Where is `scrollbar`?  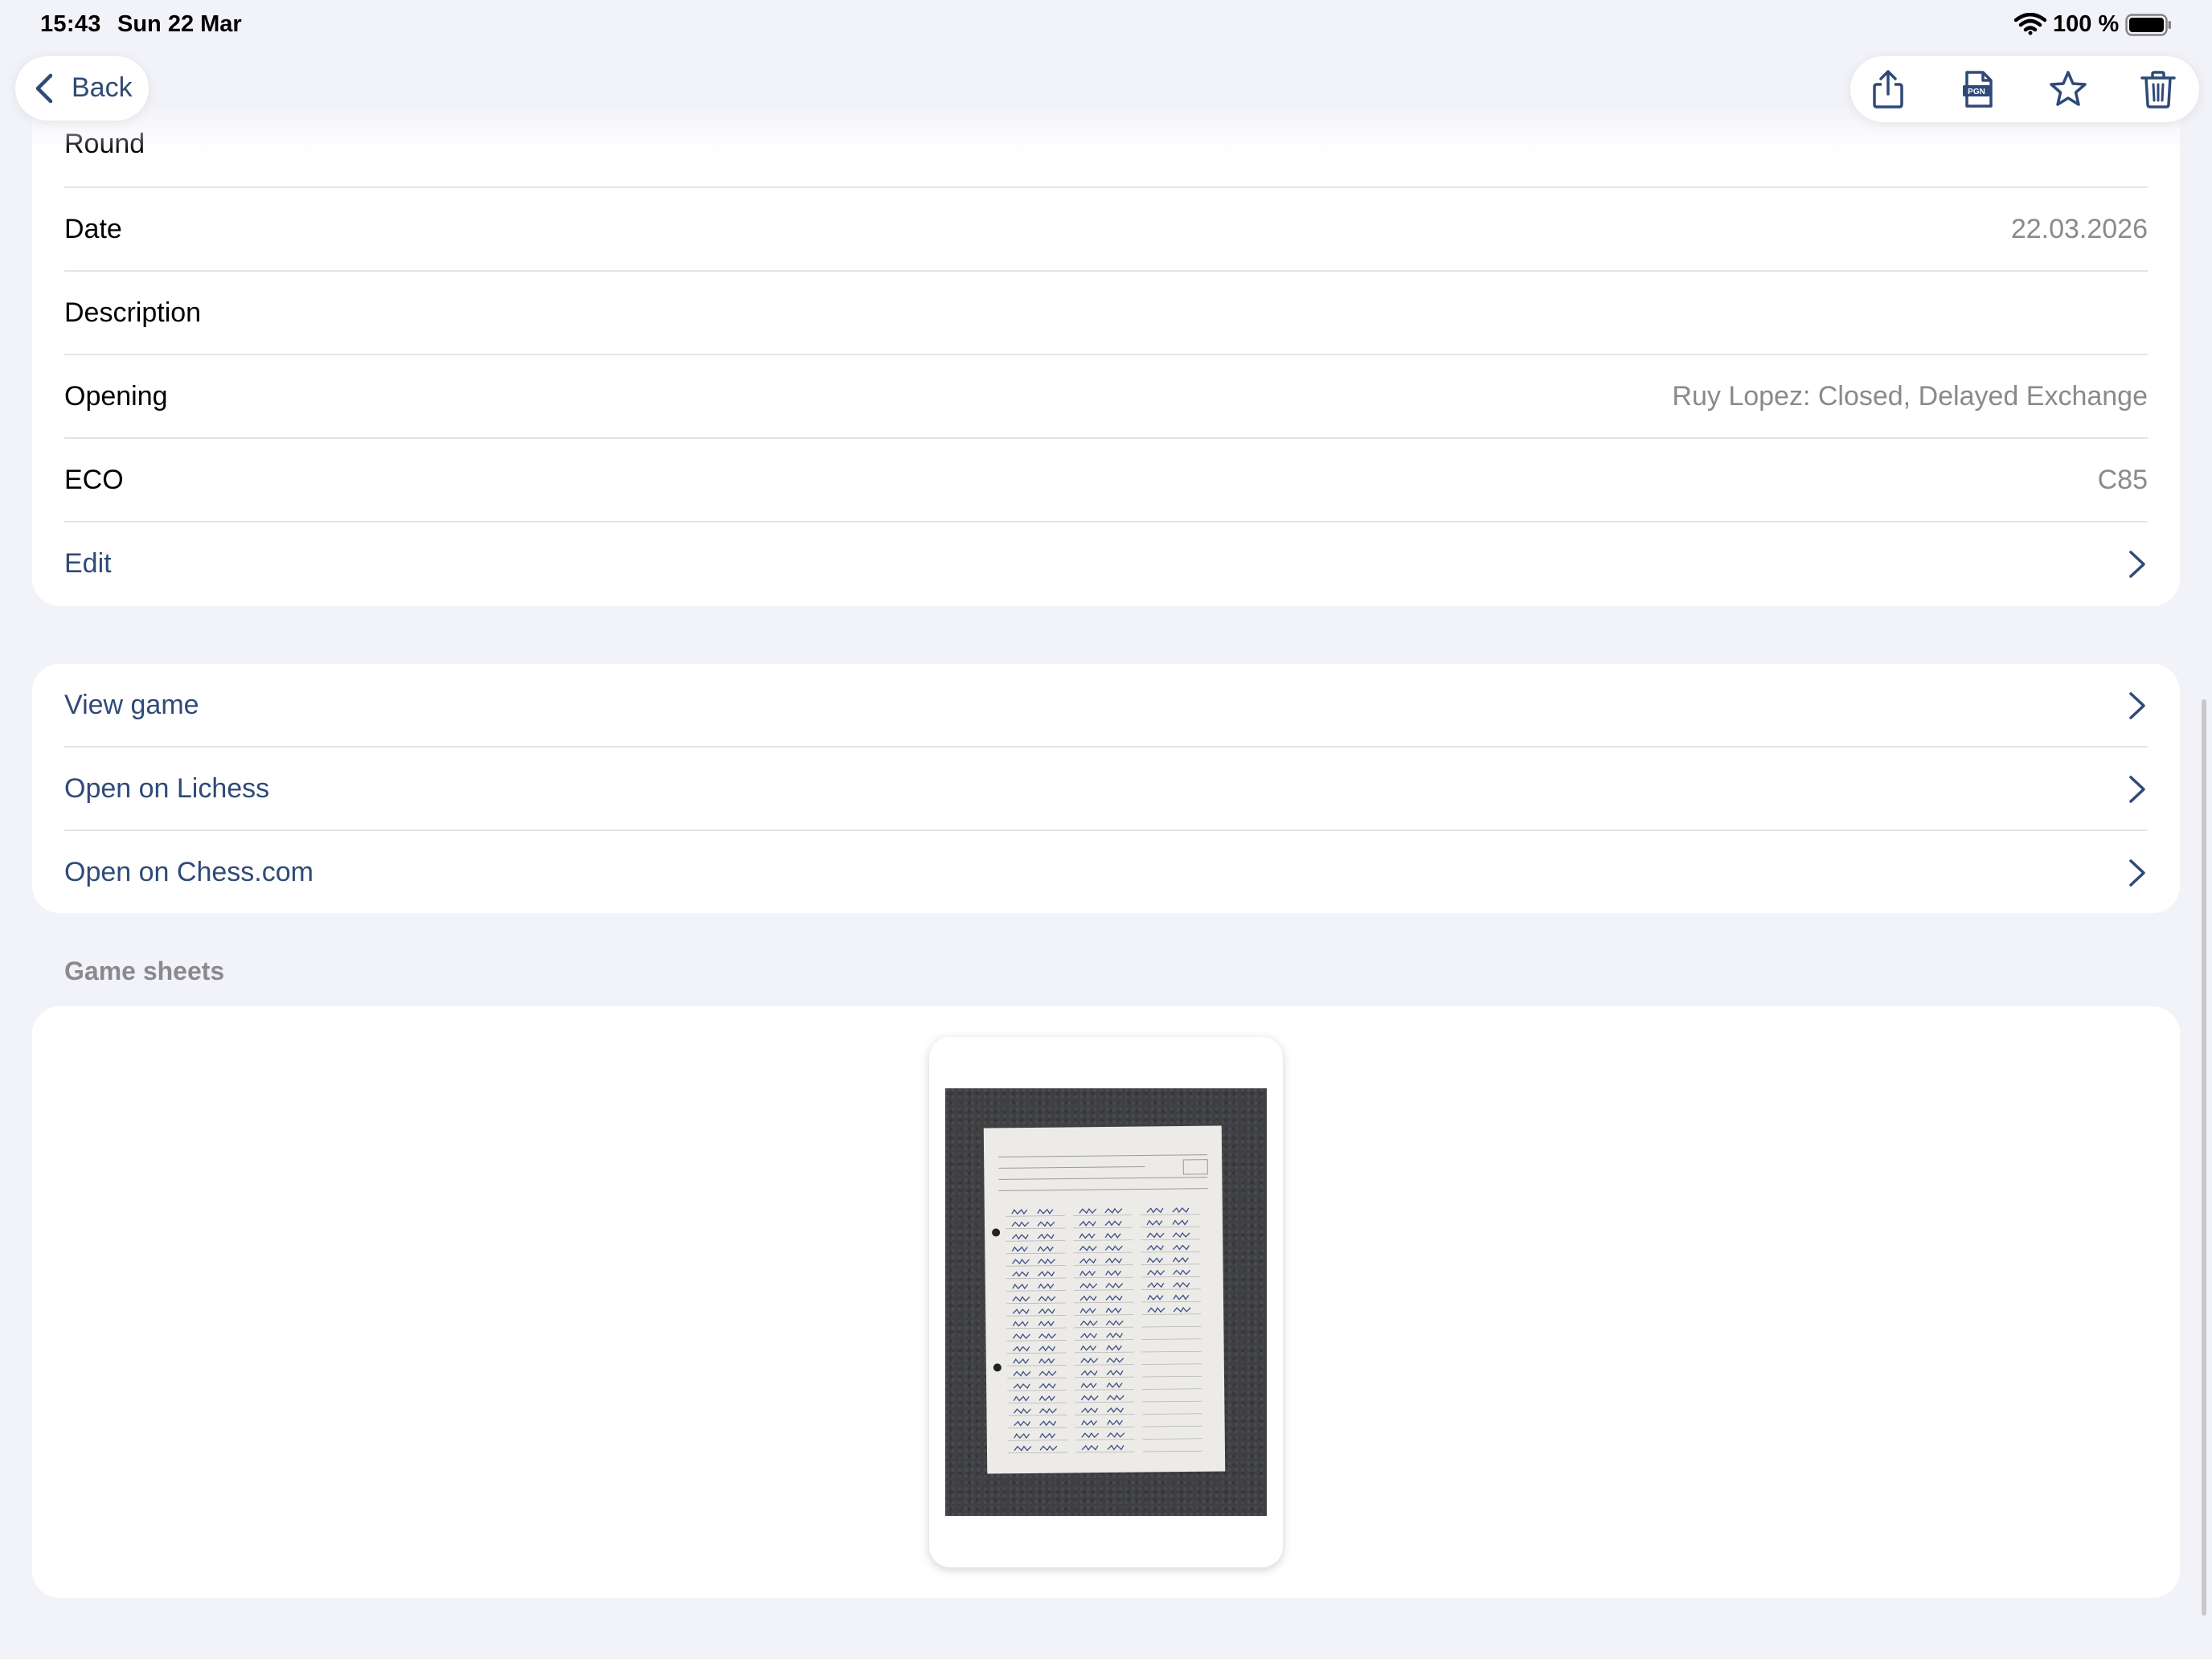
scrollbar is located at coordinates (2204, 1157).